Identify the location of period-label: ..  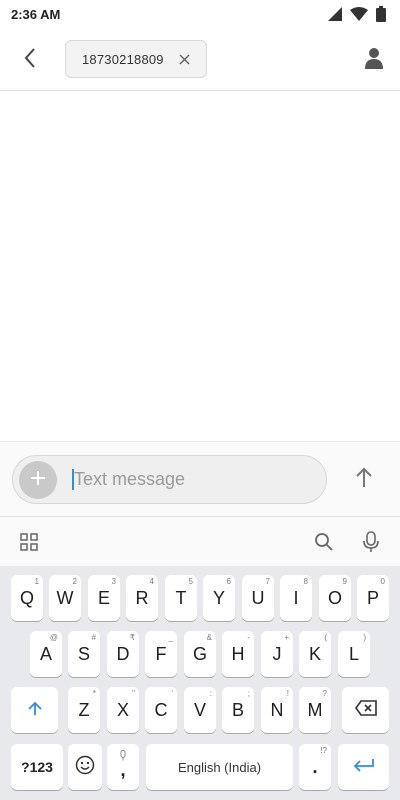
(315, 766).